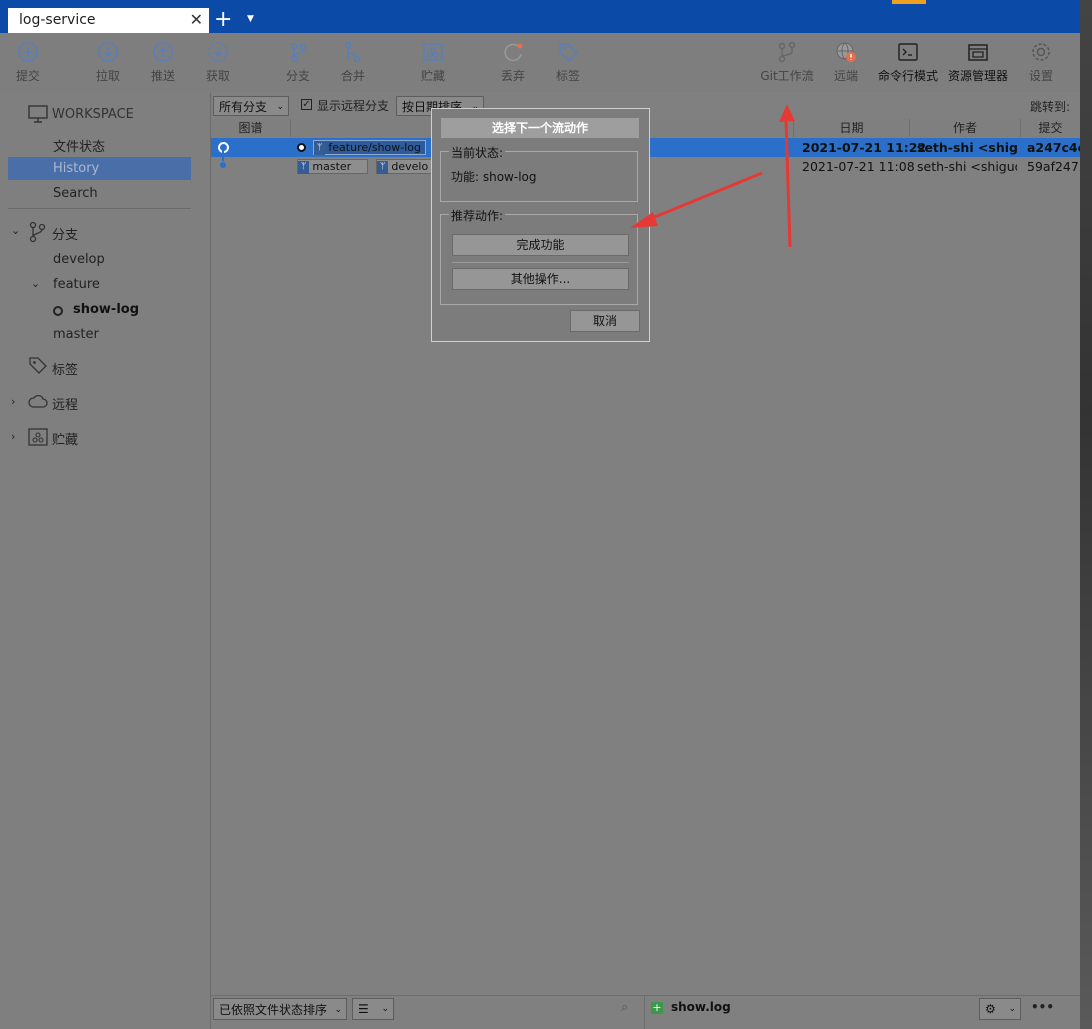  I want to click on branch-filter-value: 所有分支, so click(243, 107).